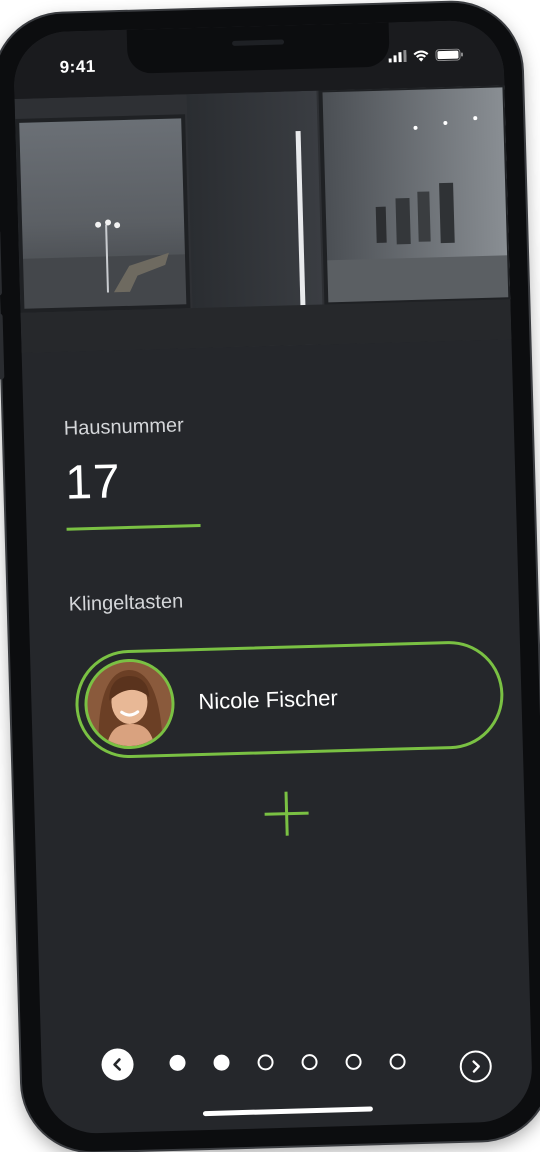  Describe the element at coordinates (126, 603) in the screenshot. I see `bells-label: Klingeltasten` at that location.